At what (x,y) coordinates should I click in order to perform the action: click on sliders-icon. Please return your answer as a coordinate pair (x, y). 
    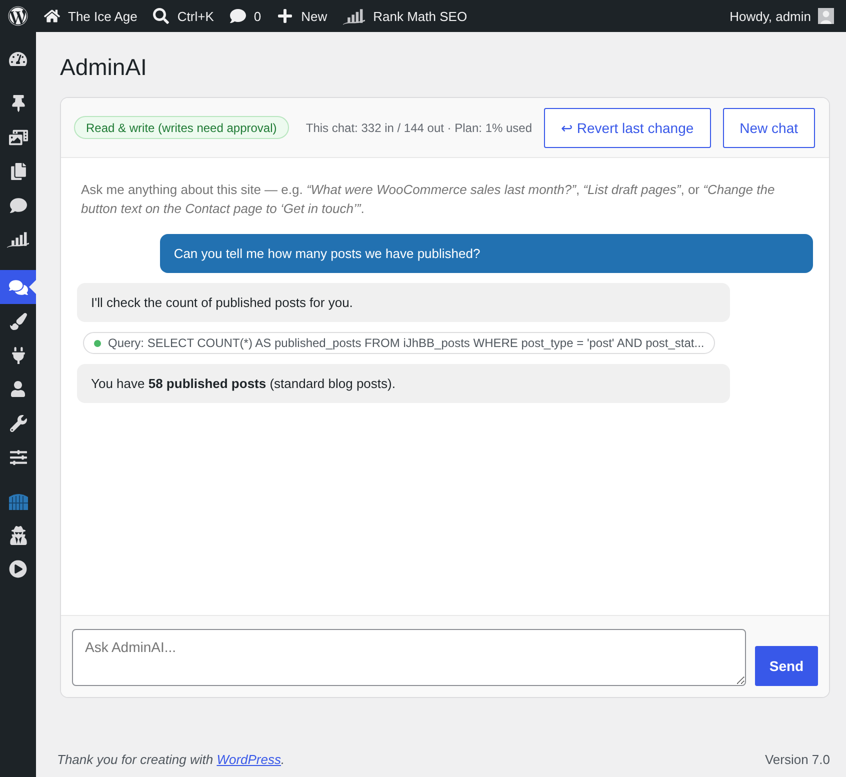
    Looking at the image, I should click on (18, 457).